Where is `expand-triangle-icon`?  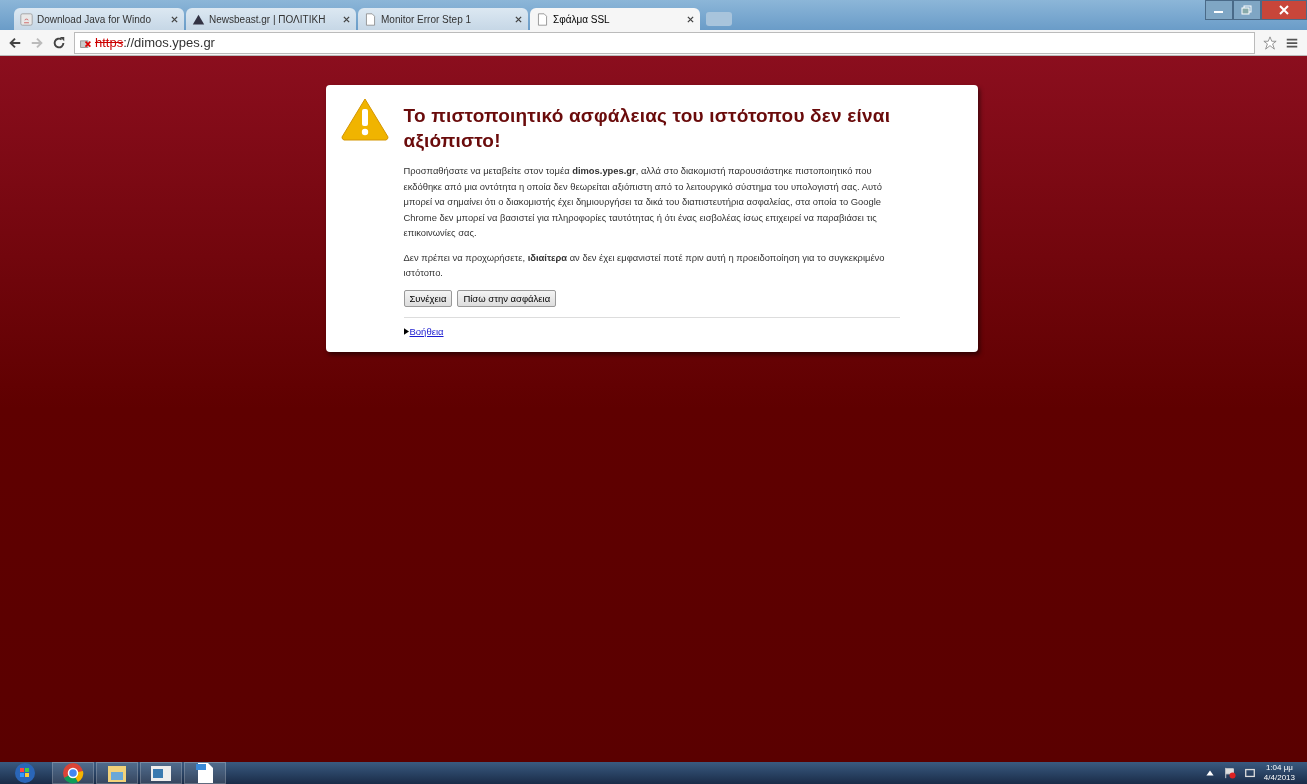
expand-triangle-icon is located at coordinates (406, 331).